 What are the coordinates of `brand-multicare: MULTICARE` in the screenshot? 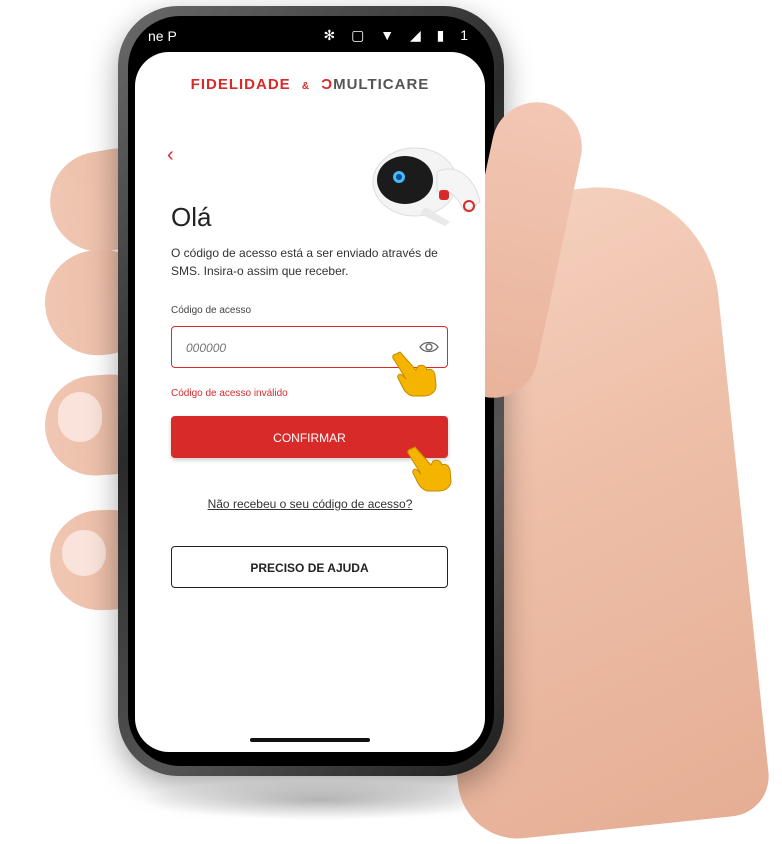 It's located at (381, 84).